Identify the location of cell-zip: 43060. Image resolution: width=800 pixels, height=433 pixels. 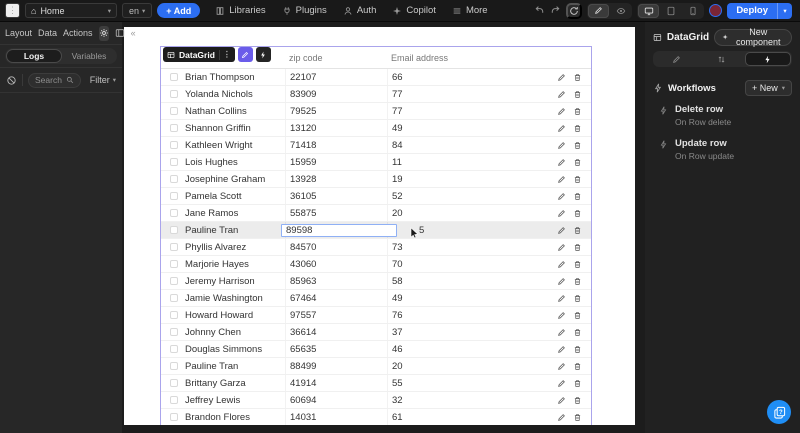
(336, 264).